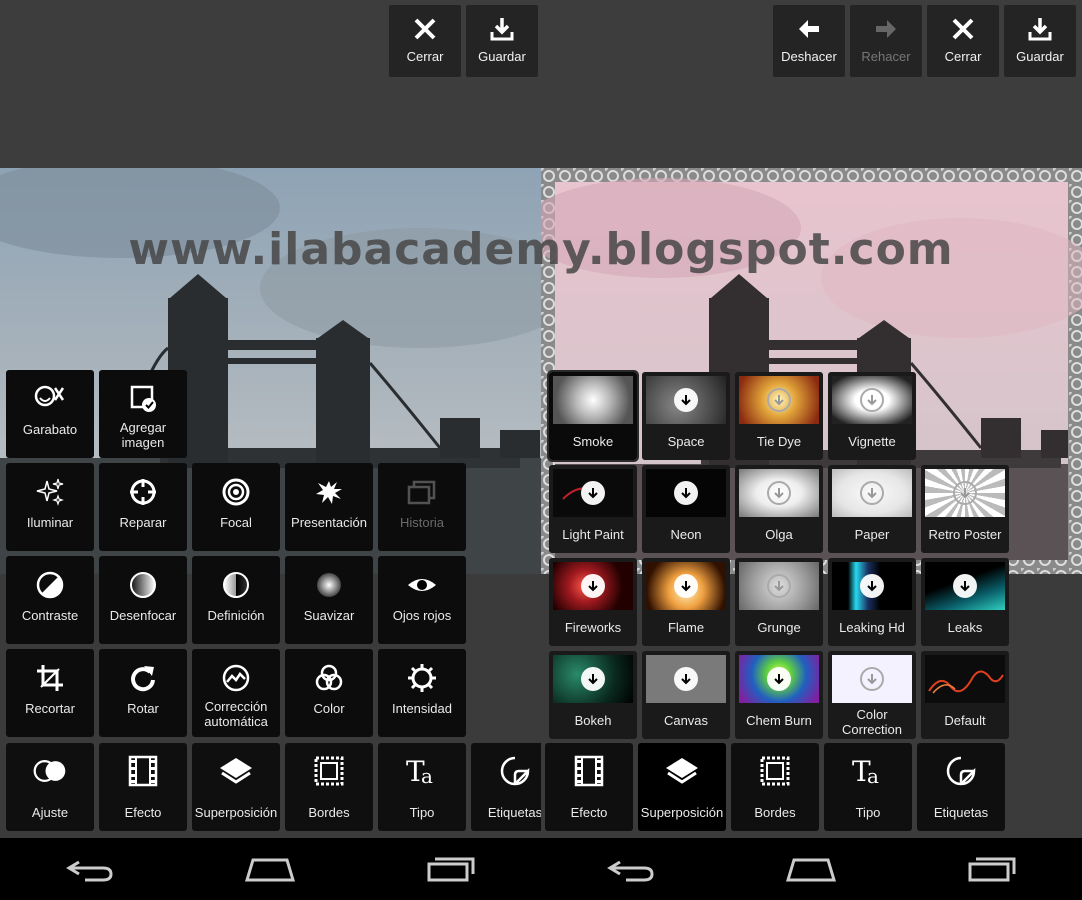 The height and width of the screenshot is (900, 1082). What do you see at coordinates (965, 509) in the screenshot?
I see `overlay-retro-poster: Retro Poster` at bounding box center [965, 509].